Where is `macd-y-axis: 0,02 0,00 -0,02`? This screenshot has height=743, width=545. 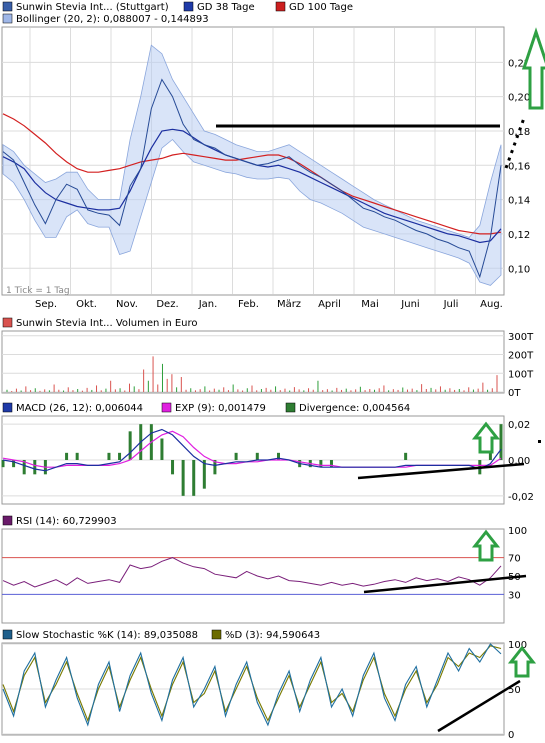 macd-y-axis: 0,02 0,00 -0,02 is located at coordinates (521, 461).